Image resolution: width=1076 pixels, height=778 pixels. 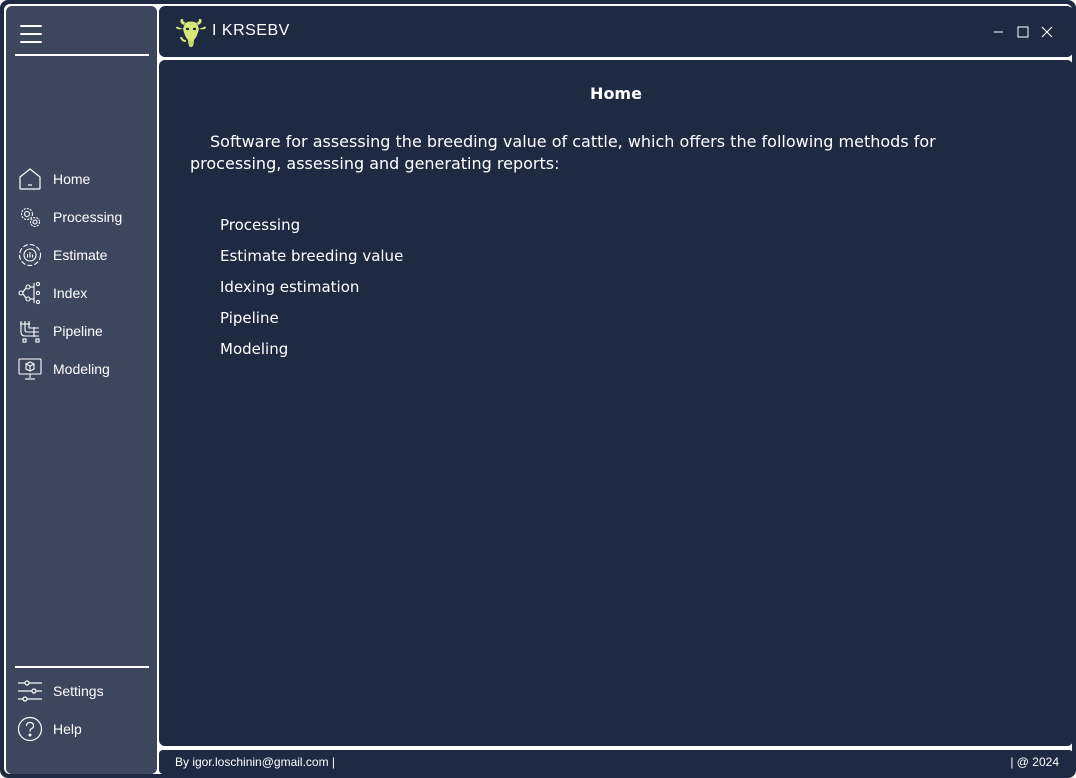 What do you see at coordinates (999, 32) in the screenshot?
I see `minimize-icon` at bounding box center [999, 32].